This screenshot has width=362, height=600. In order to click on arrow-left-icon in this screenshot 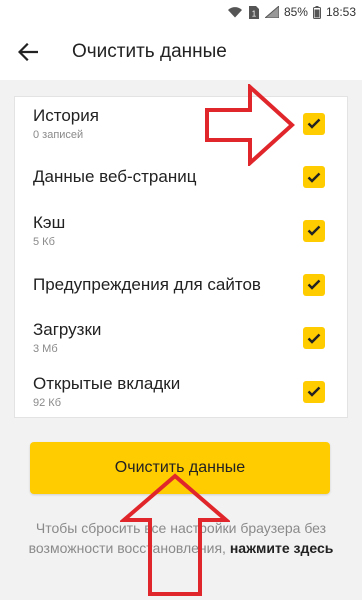, I will do `click(28, 52)`.